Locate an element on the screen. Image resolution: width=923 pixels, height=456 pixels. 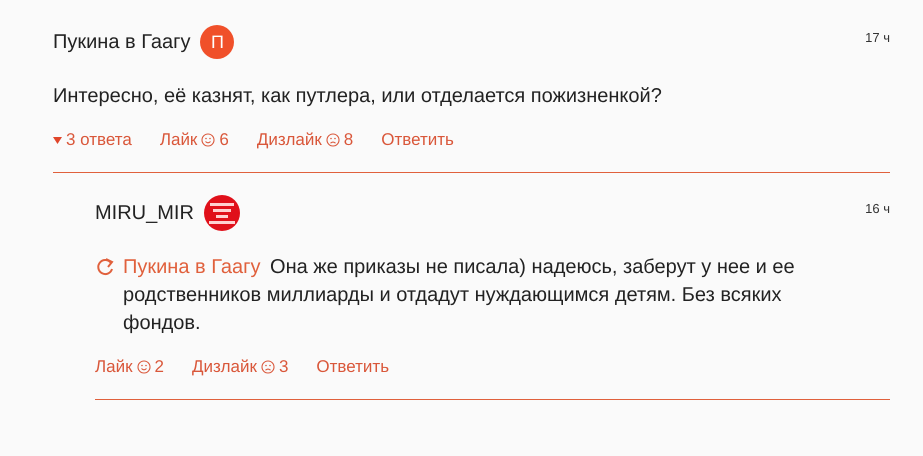
timestamp: 16 ч is located at coordinates (877, 208).